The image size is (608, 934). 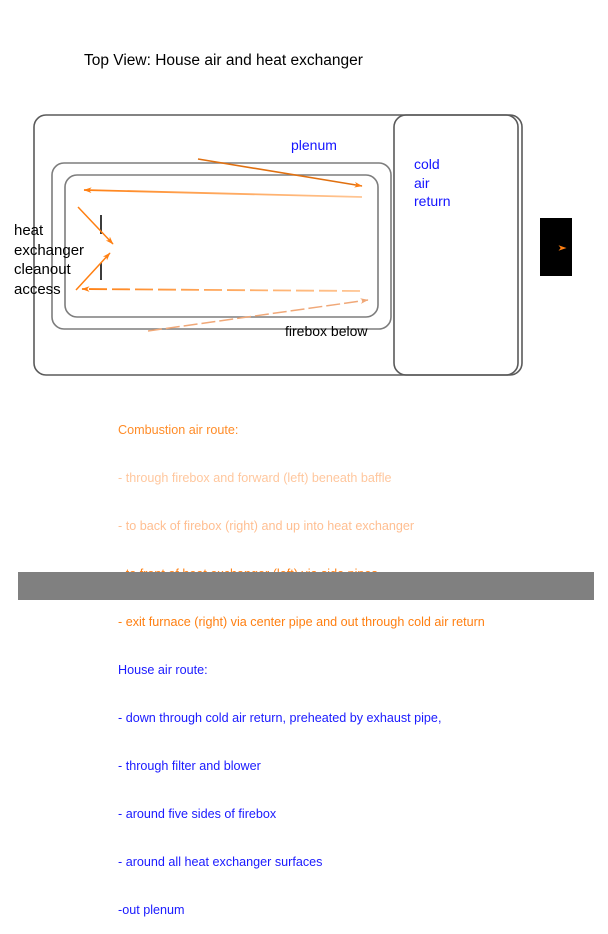 What do you see at coordinates (221, 289) in the screenshot?
I see `heat-exchanger-lower-left-arrow` at bounding box center [221, 289].